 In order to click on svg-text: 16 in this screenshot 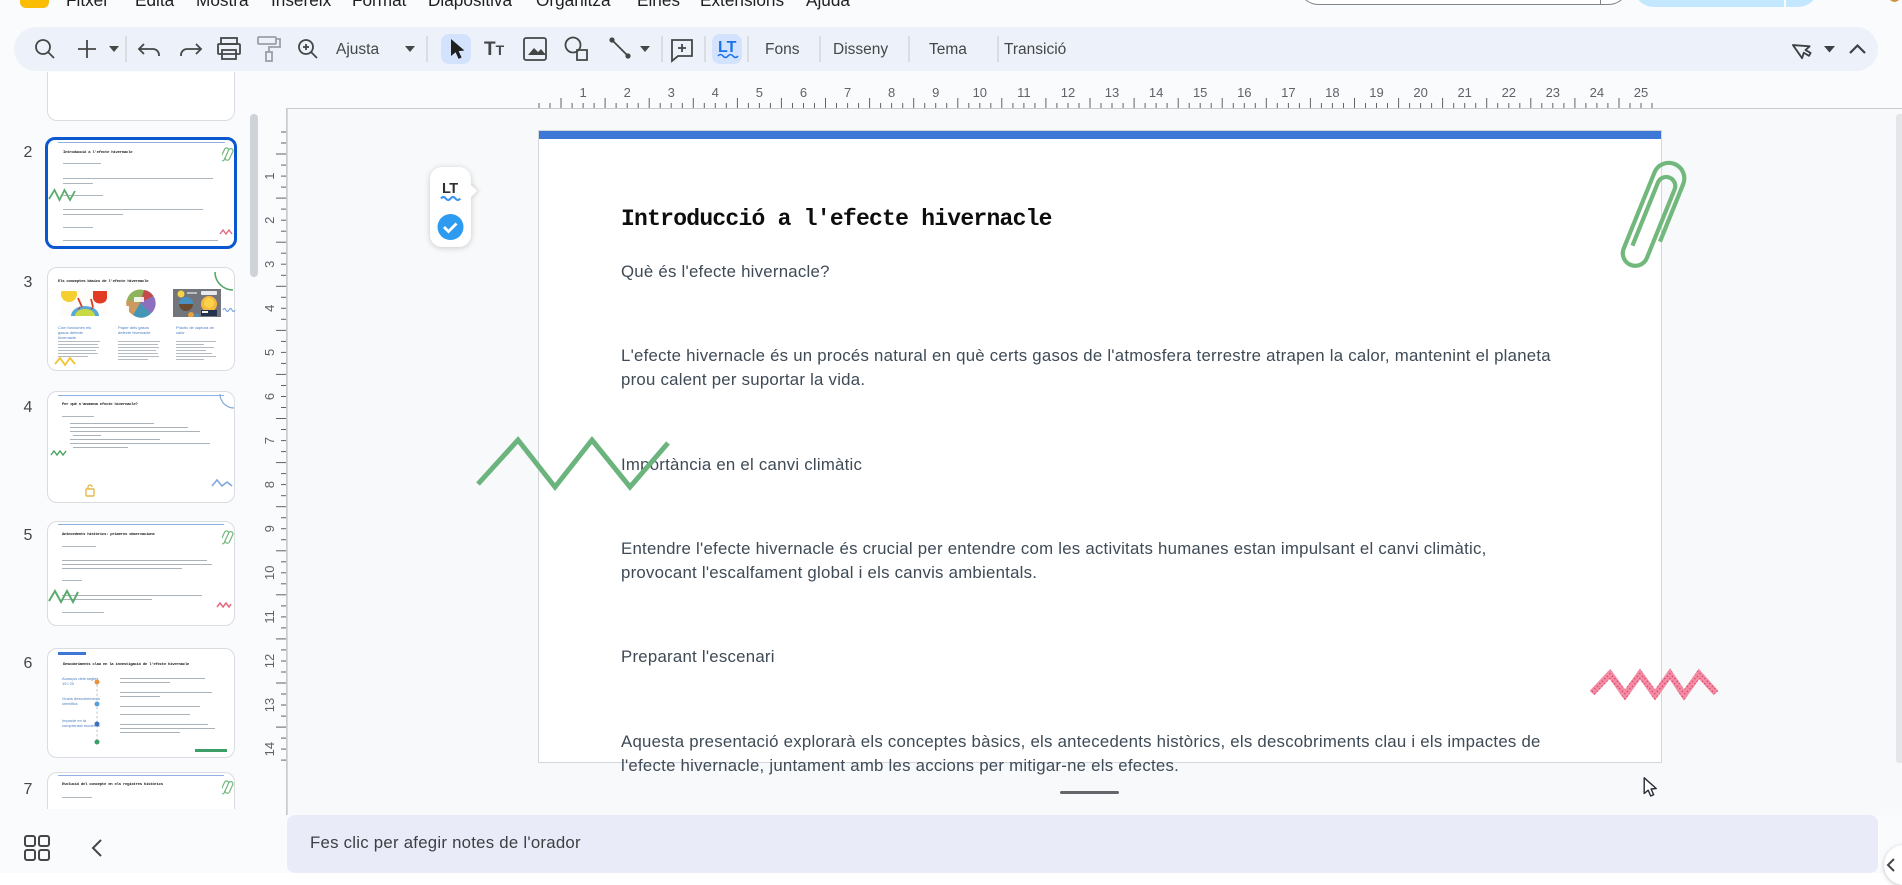, I will do `click(1244, 93)`.